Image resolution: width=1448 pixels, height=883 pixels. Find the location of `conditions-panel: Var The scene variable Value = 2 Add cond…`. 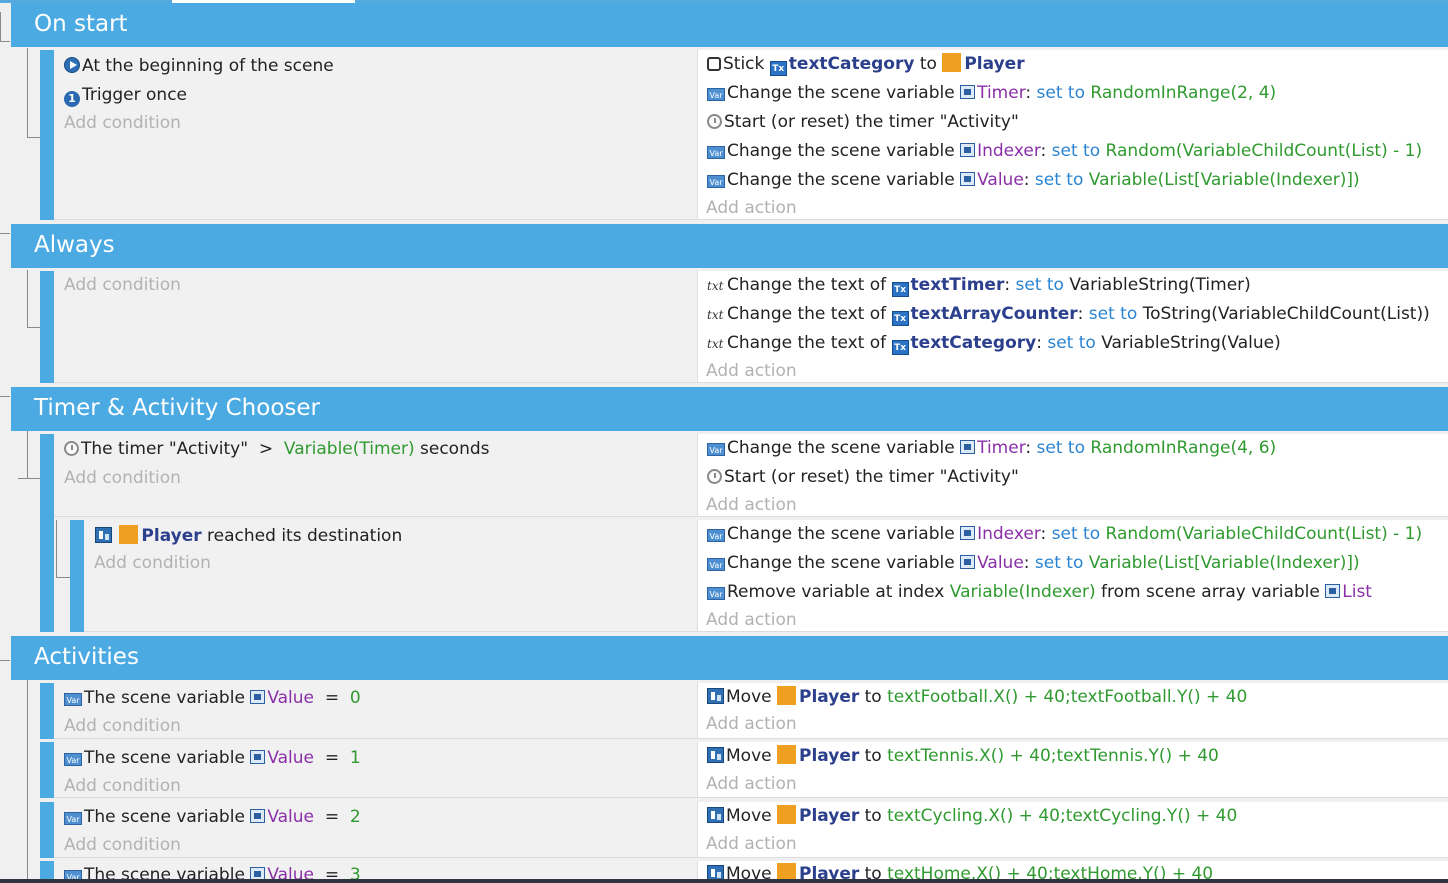

conditions-panel: Var The scene variable Value = 2 Add cond… is located at coordinates (375, 830).